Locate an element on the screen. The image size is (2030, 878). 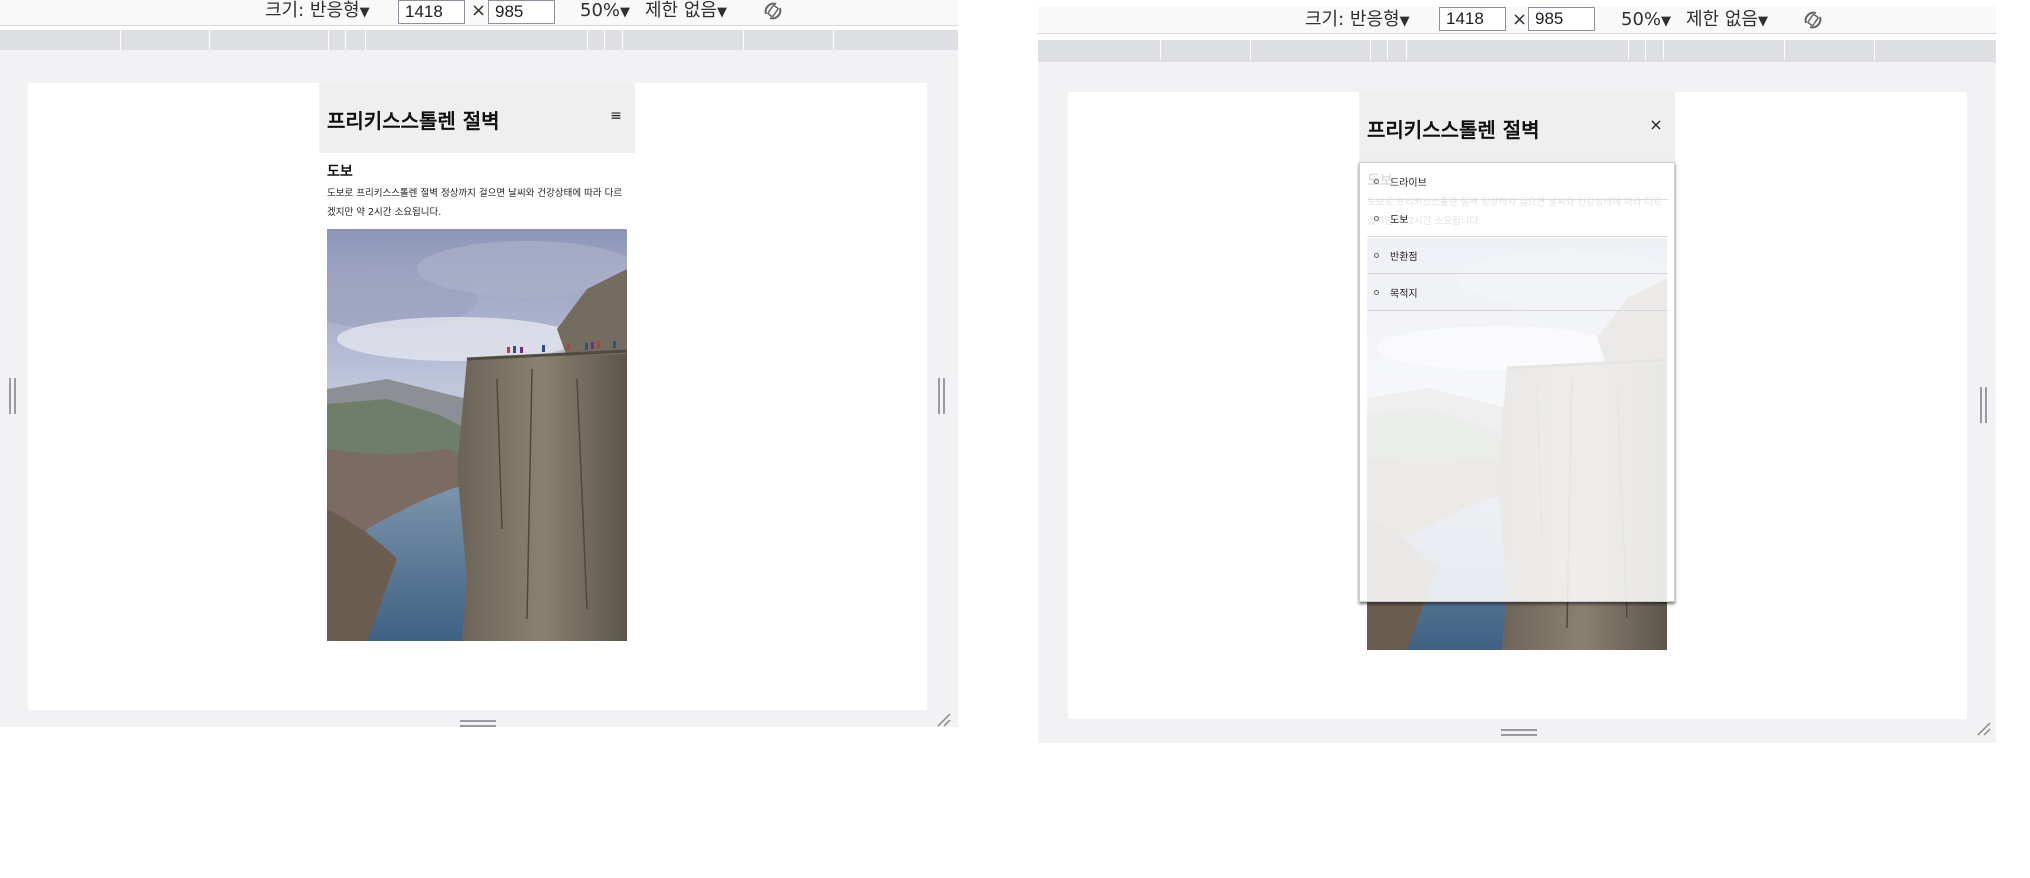
menu-item-label: 드라이브 is located at coordinates (1408, 183).